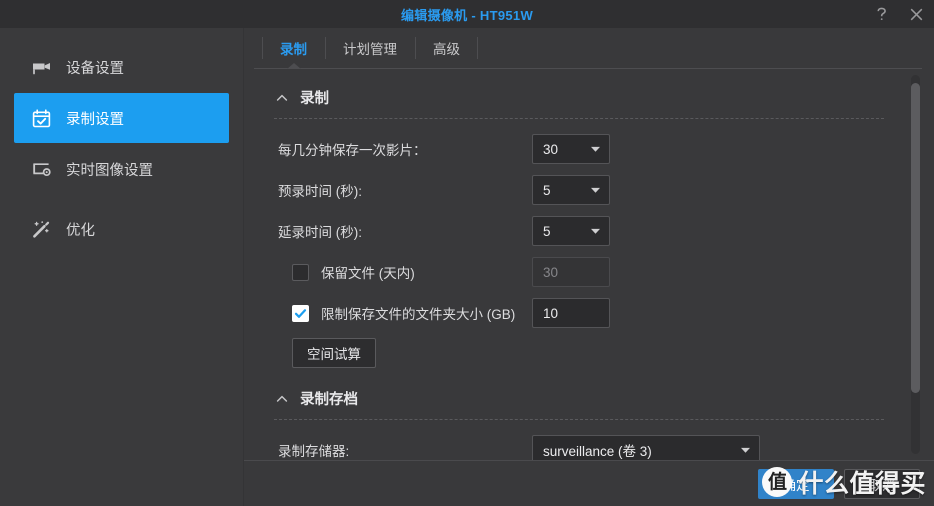 The height and width of the screenshot is (506, 934). I want to click on window-title: 编辑摄像机 - HT951W, so click(467, 15).